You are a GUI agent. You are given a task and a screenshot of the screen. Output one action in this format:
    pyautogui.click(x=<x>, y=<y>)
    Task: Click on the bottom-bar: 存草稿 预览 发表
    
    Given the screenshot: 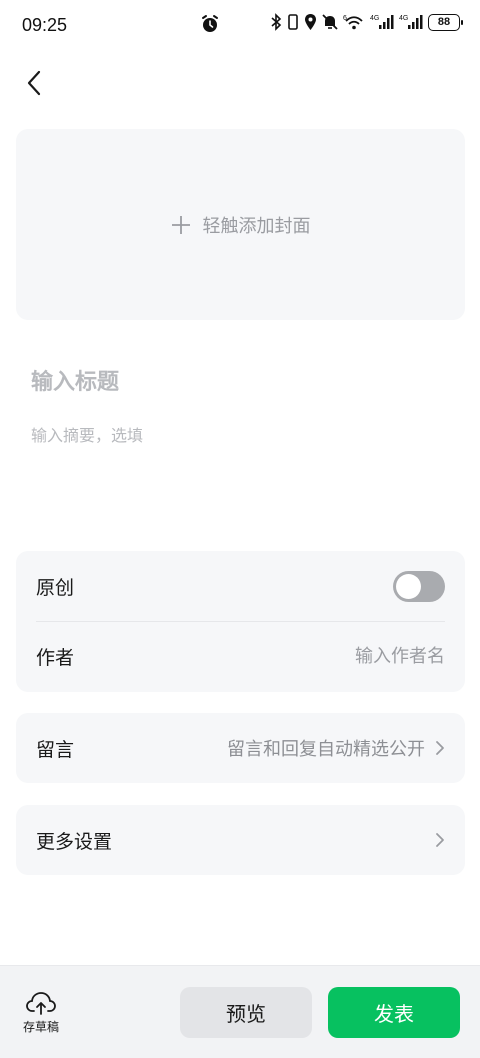 What is the action you would take?
    pyautogui.click(x=240, y=1011)
    